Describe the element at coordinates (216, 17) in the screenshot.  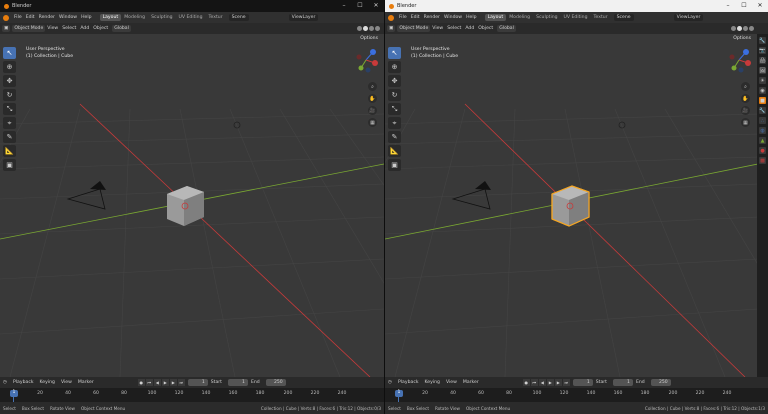
I see `tab-texture: Textur` at that location.